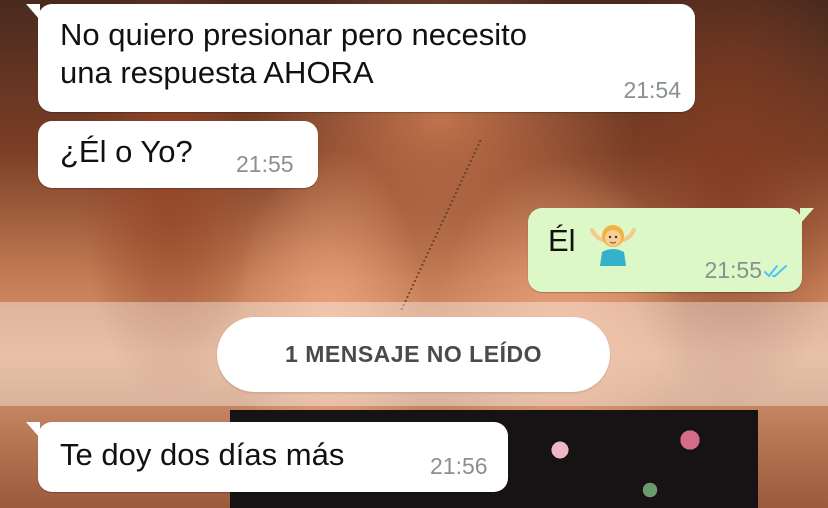  I want to click on person-shrugging-emoji, so click(613, 245).